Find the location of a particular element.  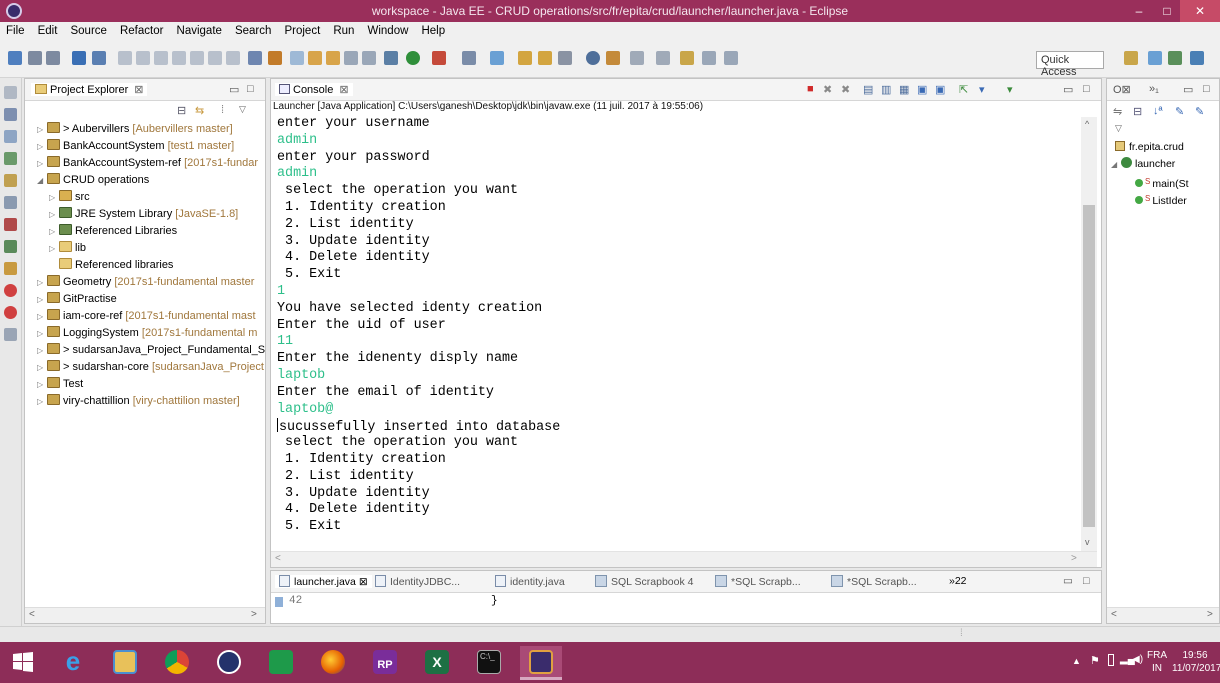

minimize-editor-icon: ▭ is located at coordinates (1068, 581).